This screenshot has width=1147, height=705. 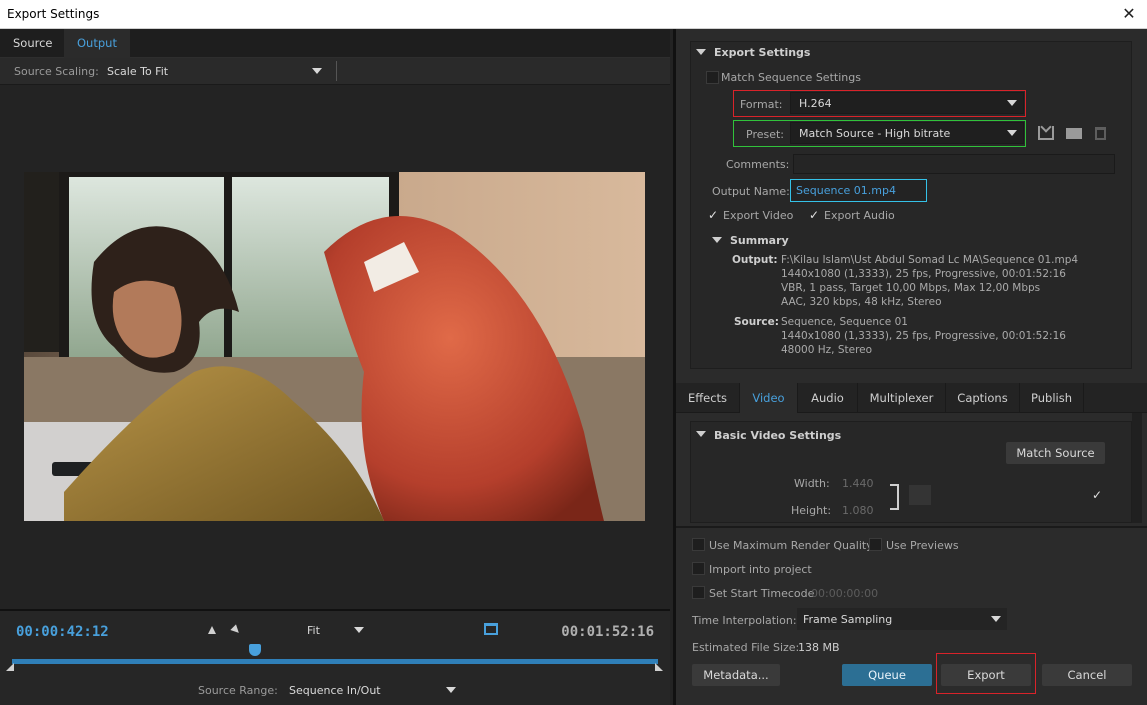 What do you see at coordinates (755, 260) in the screenshot?
I see `summary-output-label: Output:` at bounding box center [755, 260].